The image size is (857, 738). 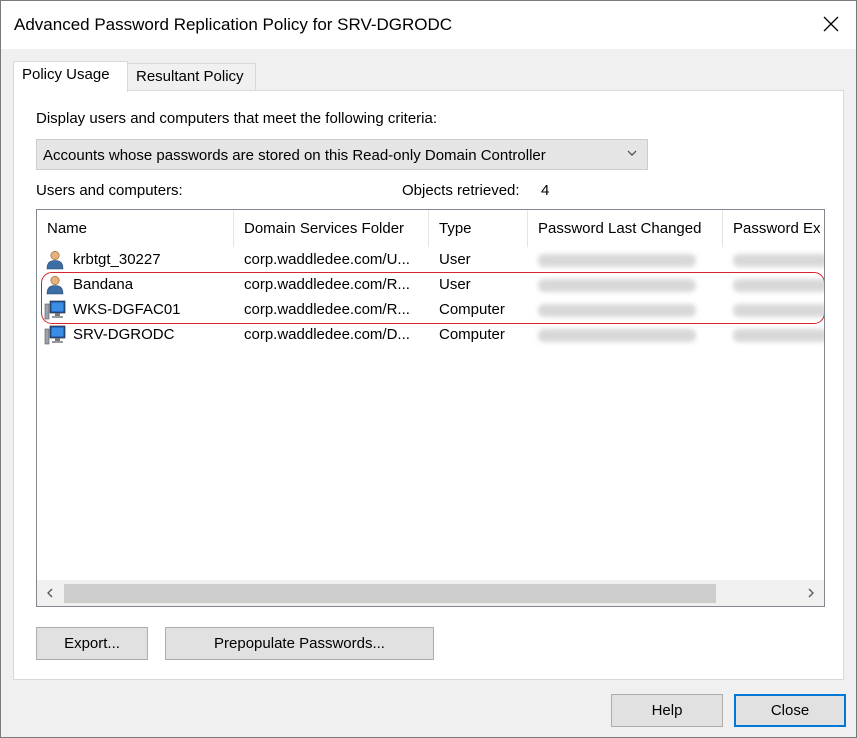 I want to click on close-window-button, so click(x=831, y=24).